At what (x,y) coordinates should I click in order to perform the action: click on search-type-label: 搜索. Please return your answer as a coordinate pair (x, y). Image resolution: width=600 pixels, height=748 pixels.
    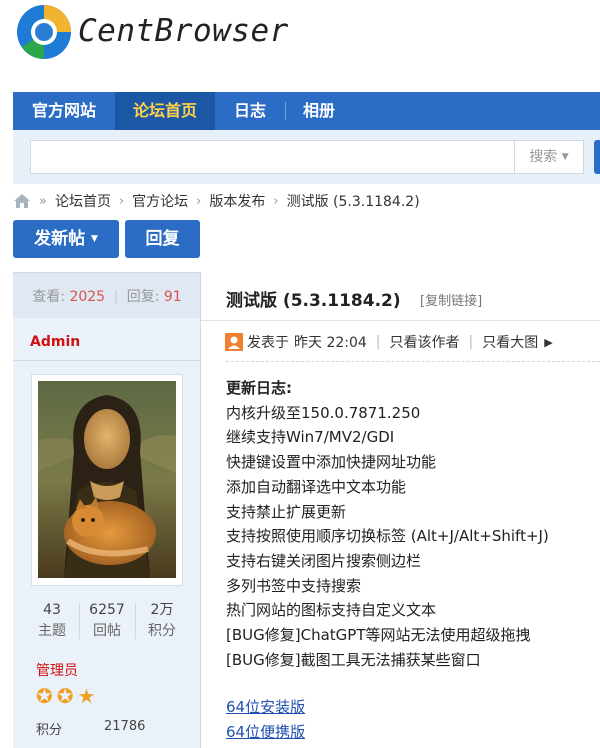
    Looking at the image, I should click on (543, 157).